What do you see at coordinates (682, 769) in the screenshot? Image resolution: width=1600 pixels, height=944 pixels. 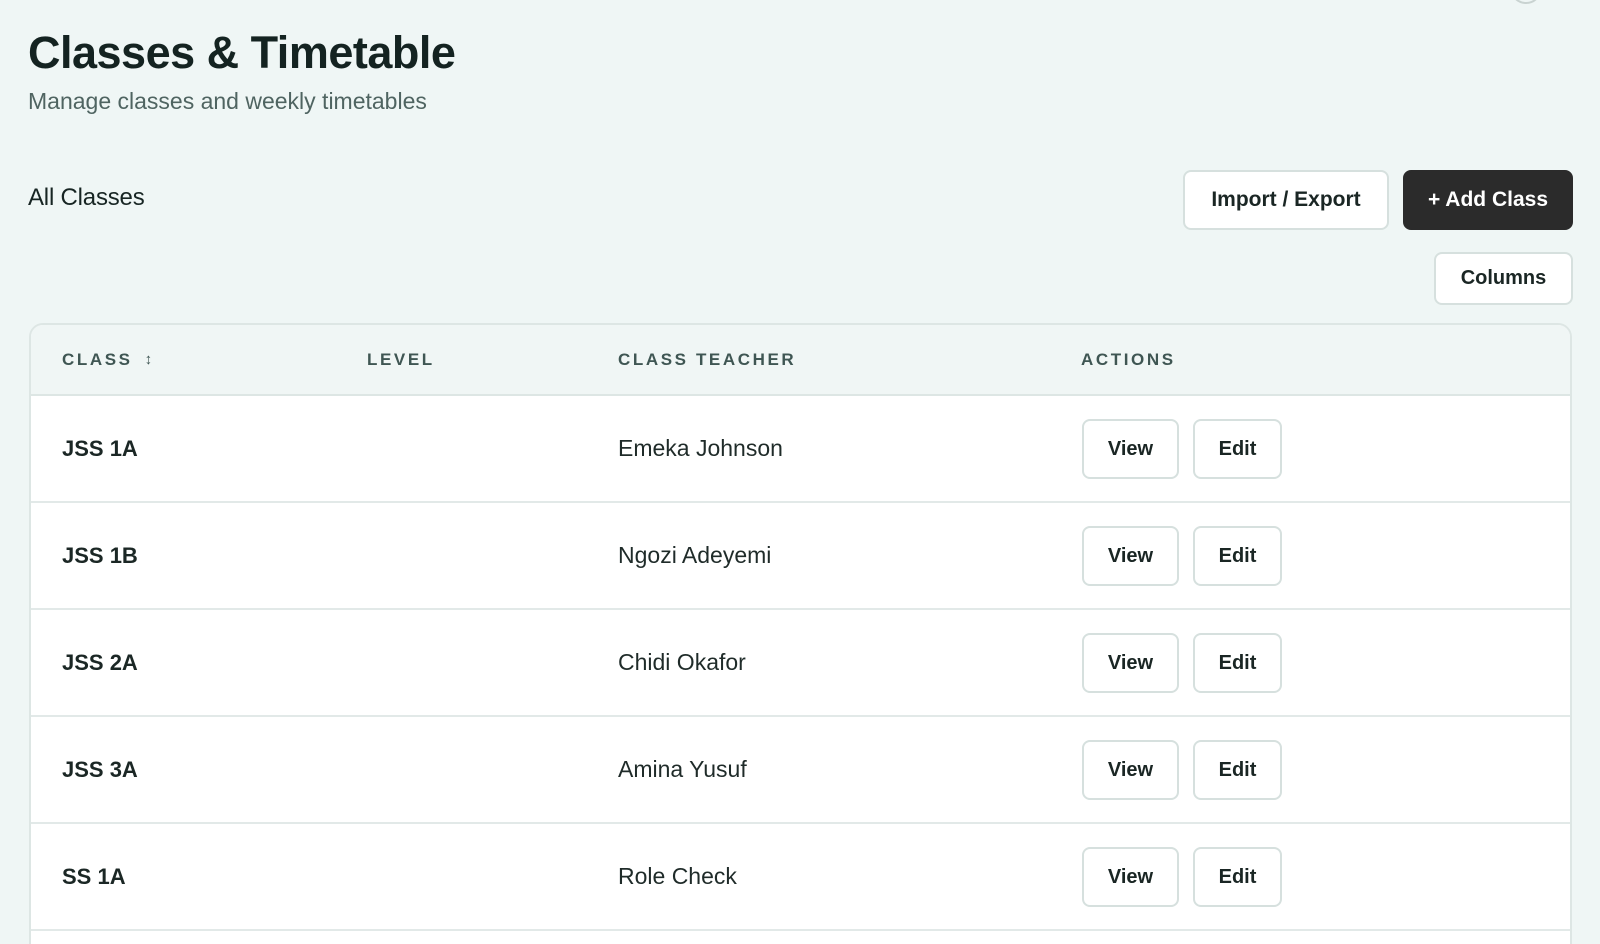 I see `class-teacher-cell: Amina Yusuf` at bounding box center [682, 769].